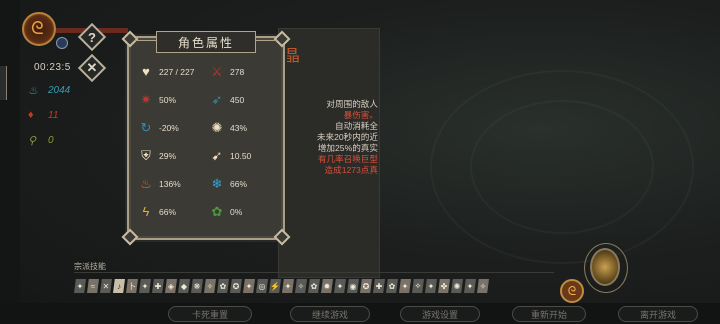 The width and height of the screenshot is (720, 324). What do you see at coordinates (237, 100) in the screenshot?
I see `stat-value: 450` at bounding box center [237, 100].